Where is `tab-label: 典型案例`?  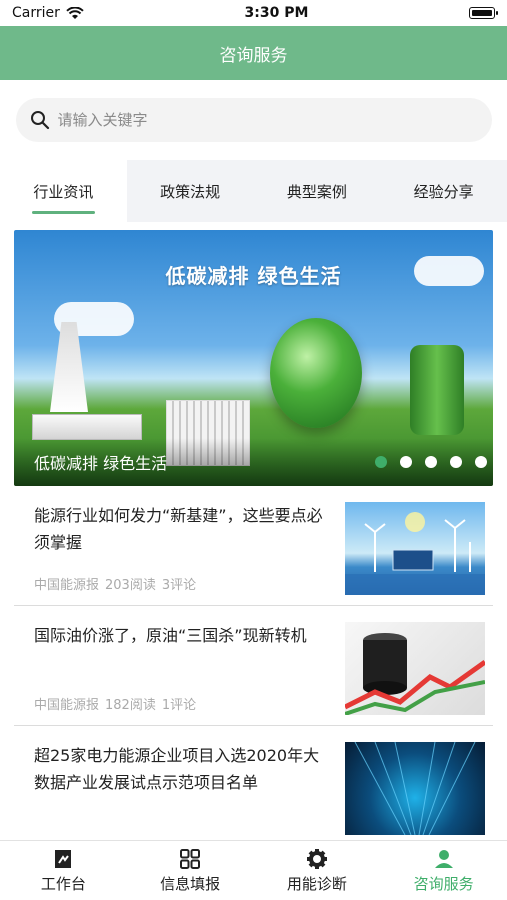 tab-label: 典型案例 is located at coordinates (316, 191).